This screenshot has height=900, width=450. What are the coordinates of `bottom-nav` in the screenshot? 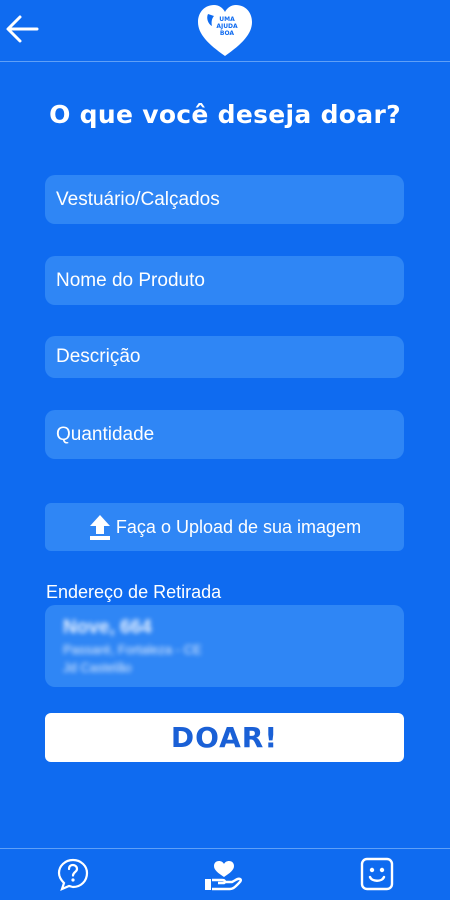 It's located at (225, 874).